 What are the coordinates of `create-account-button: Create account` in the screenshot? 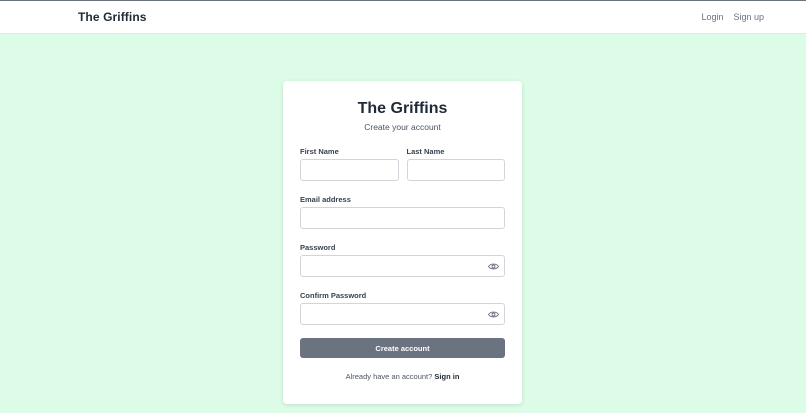 It's located at (402, 348).